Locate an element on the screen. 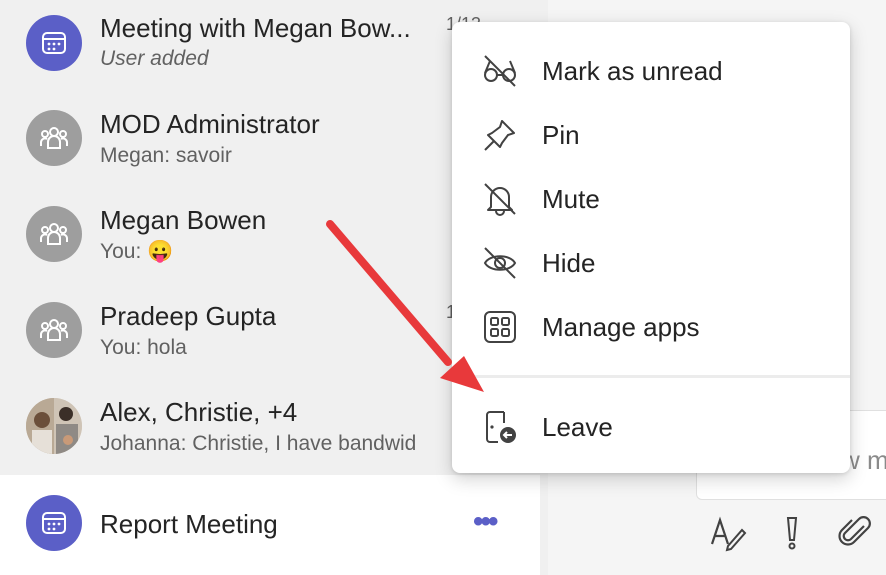 The height and width of the screenshot is (575, 886). group-photo-avatar is located at coordinates (54, 426).